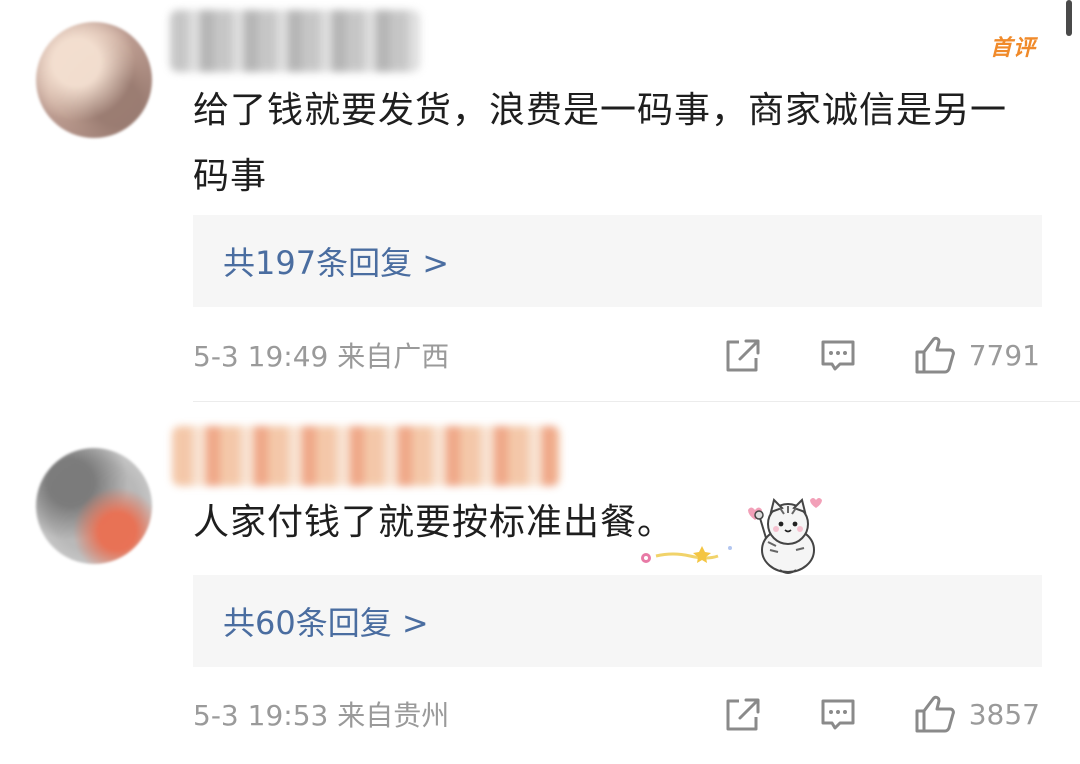  What do you see at coordinates (1004, 714) in the screenshot?
I see `like-count: 3857` at bounding box center [1004, 714].